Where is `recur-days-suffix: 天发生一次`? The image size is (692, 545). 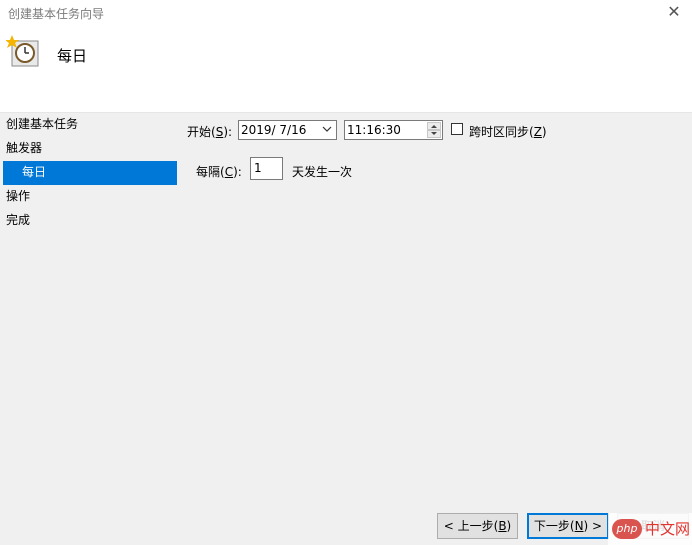 recur-days-suffix: 天发生一次 is located at coordinates (322, 172).